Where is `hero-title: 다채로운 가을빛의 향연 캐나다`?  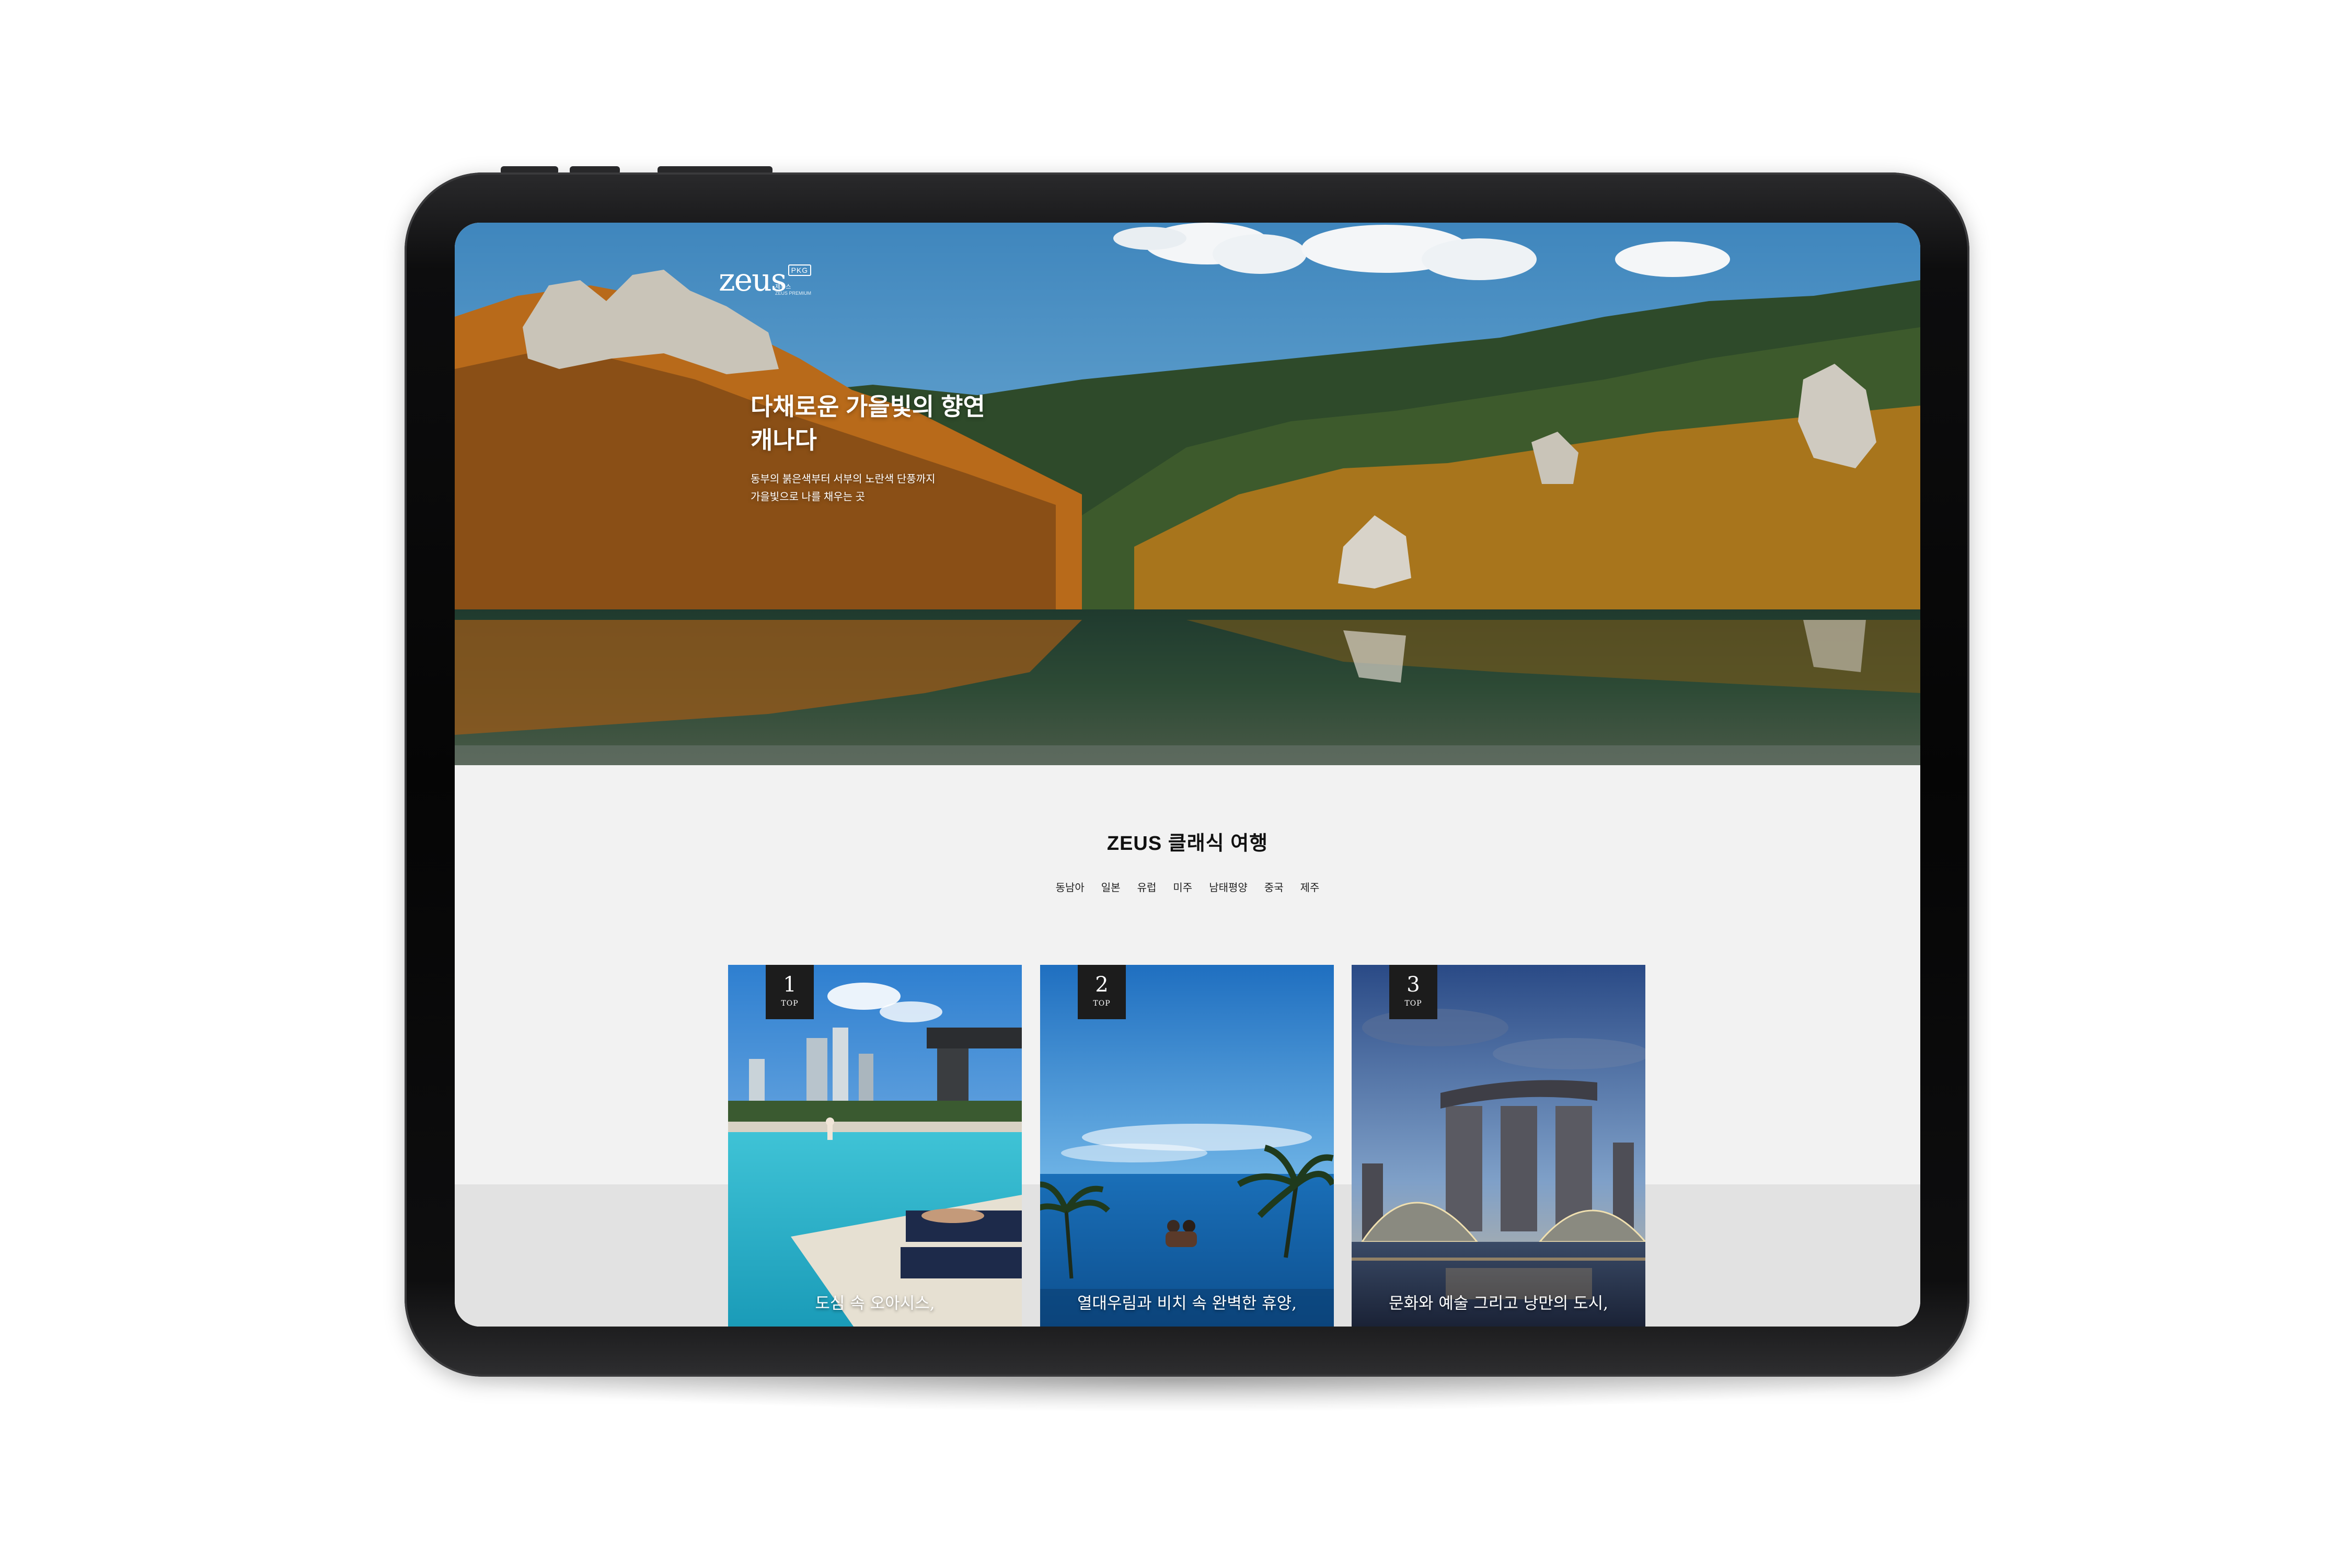
hero-title: 다채로운 가을빛의 향연 캐나다 is located at coordinates (868, 423).